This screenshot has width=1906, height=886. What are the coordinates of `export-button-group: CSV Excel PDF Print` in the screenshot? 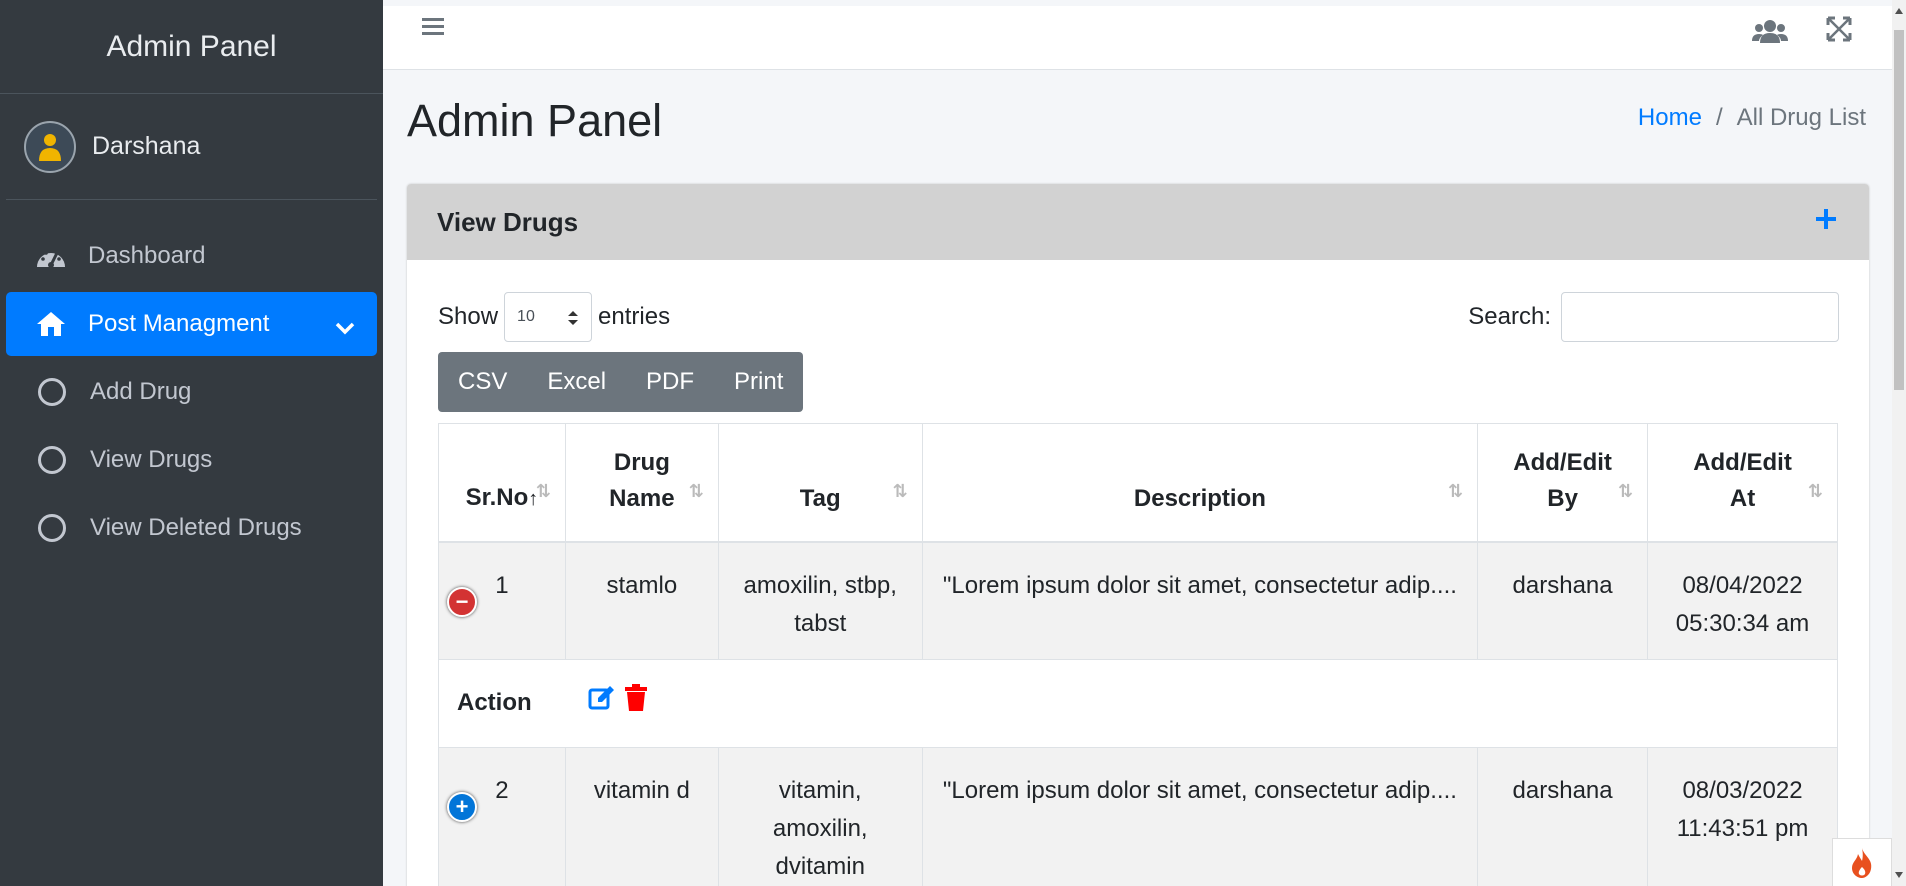 It's located at (621, 382).